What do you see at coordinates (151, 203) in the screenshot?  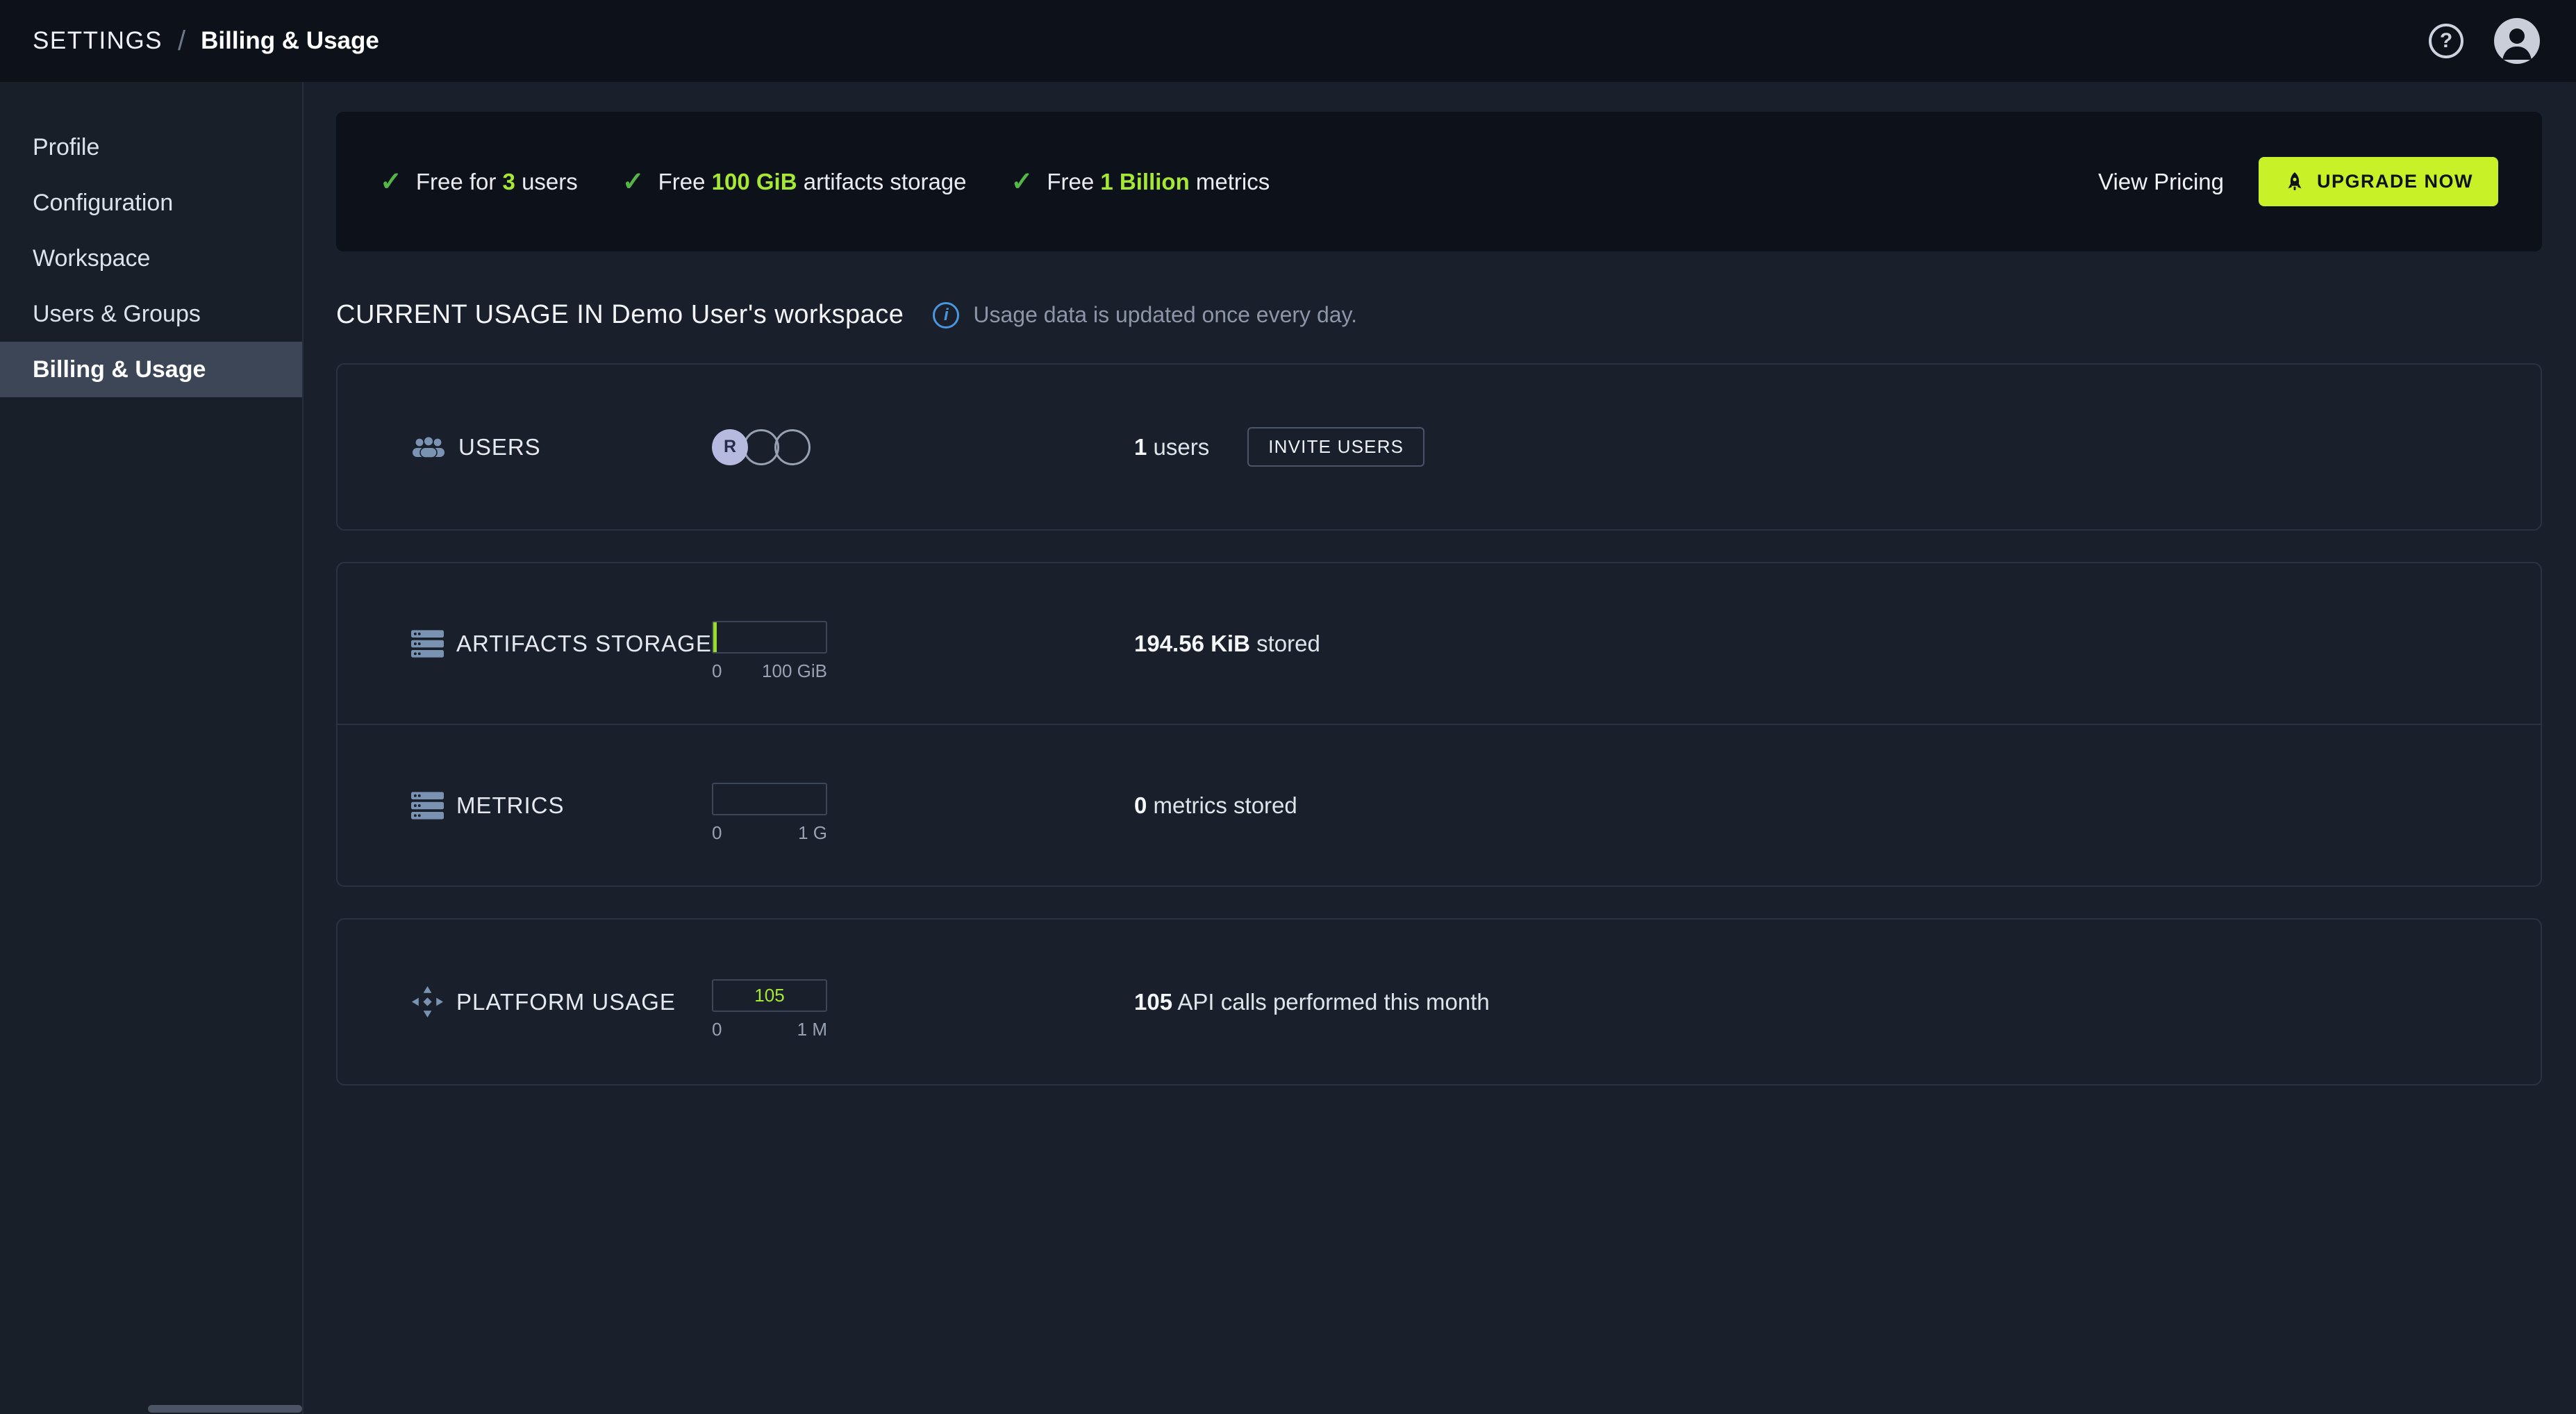 I see `sidebar-item-configuration: Configuration` at bounding box center [151, 203].